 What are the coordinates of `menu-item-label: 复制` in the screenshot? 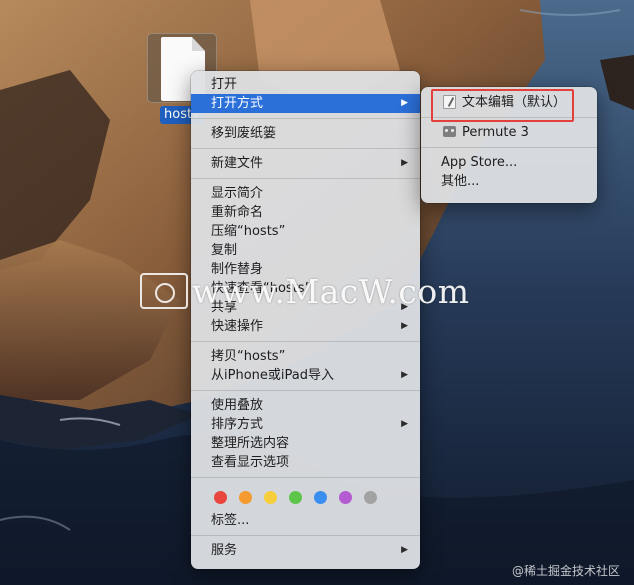 It's located at (224, 250).